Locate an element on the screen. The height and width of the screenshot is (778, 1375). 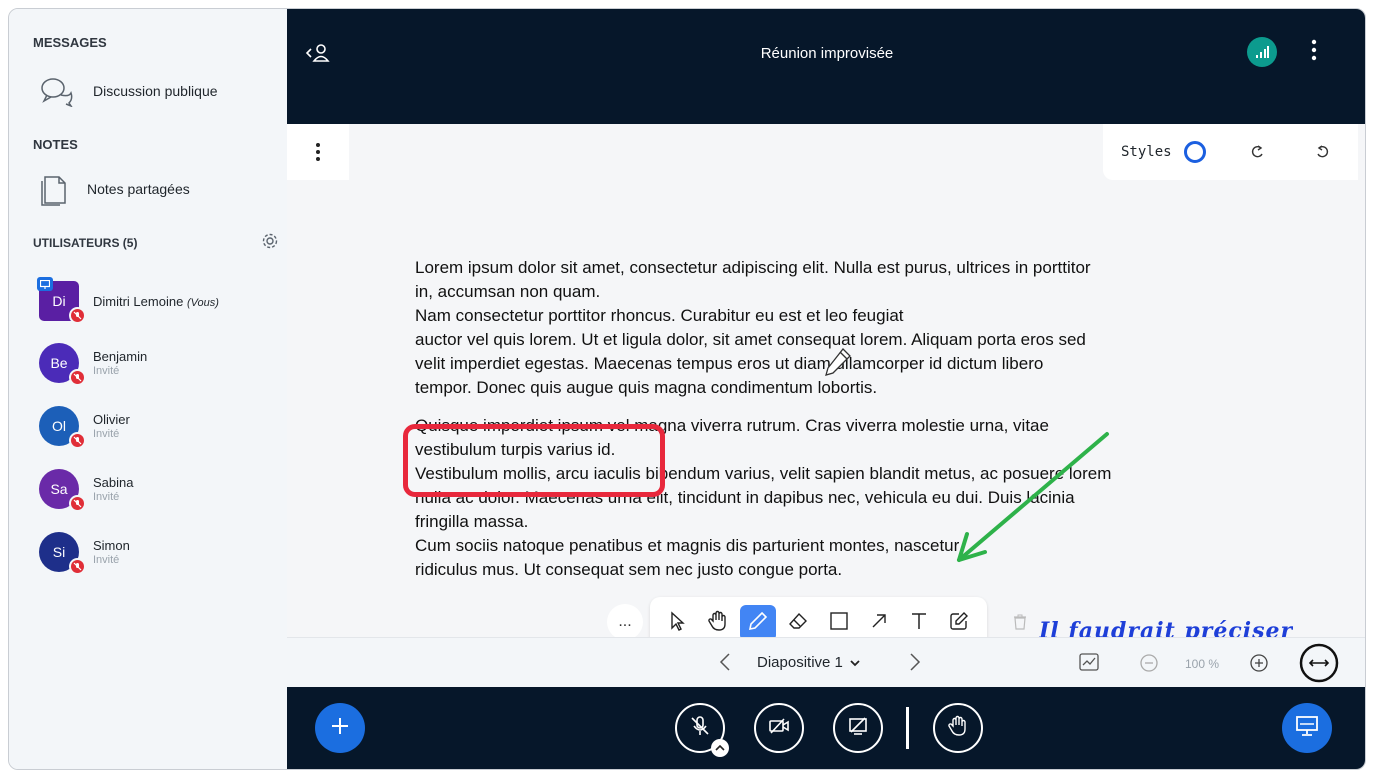
zoom-level: 100 % is located at coordinates (1202, 664).